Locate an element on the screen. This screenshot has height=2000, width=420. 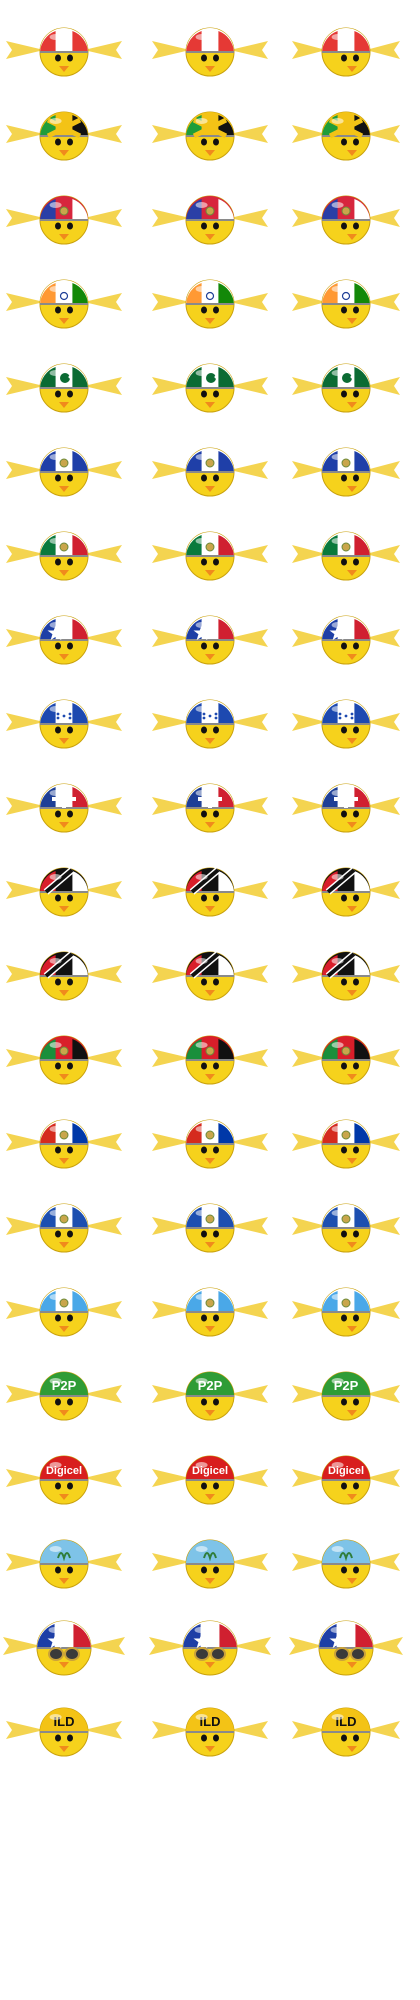
goggle-right is located at coordinates (218, 1654).